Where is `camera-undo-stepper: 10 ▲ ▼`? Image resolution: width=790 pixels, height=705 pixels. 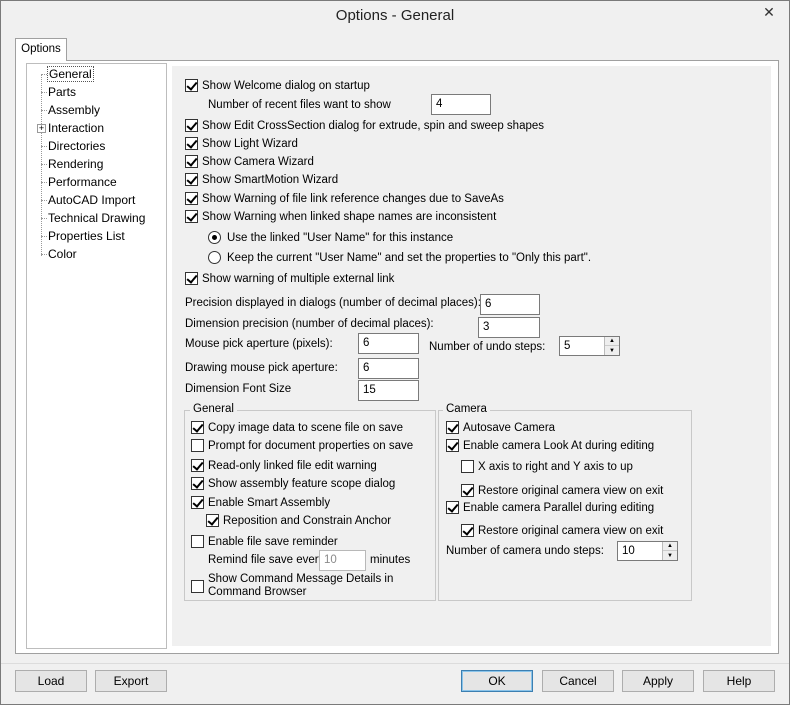 camera-undo-stepper: 10 ▲ ▼ is located at coordinates (647, 551).